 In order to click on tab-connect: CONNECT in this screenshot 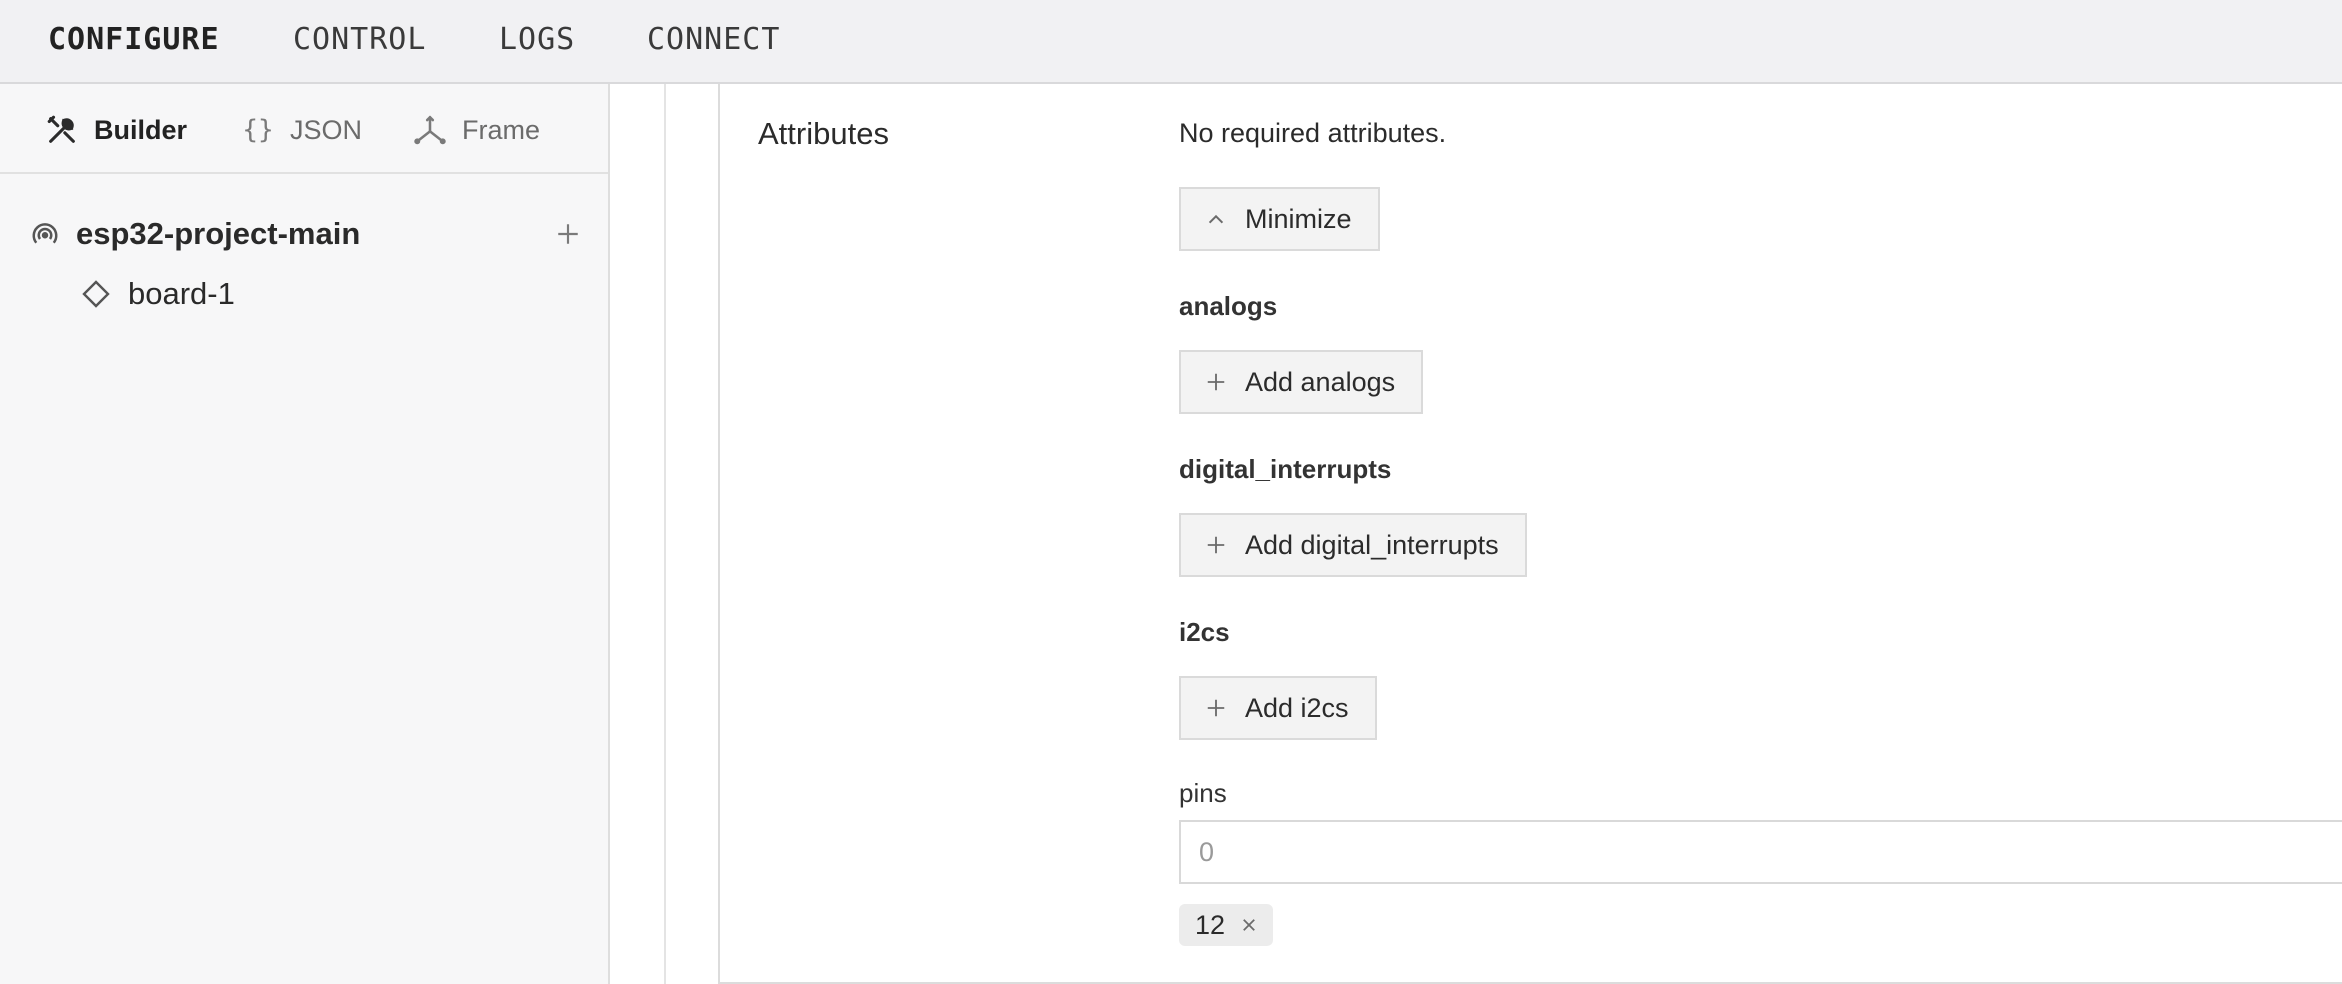, I will do `click(713, 39)`.